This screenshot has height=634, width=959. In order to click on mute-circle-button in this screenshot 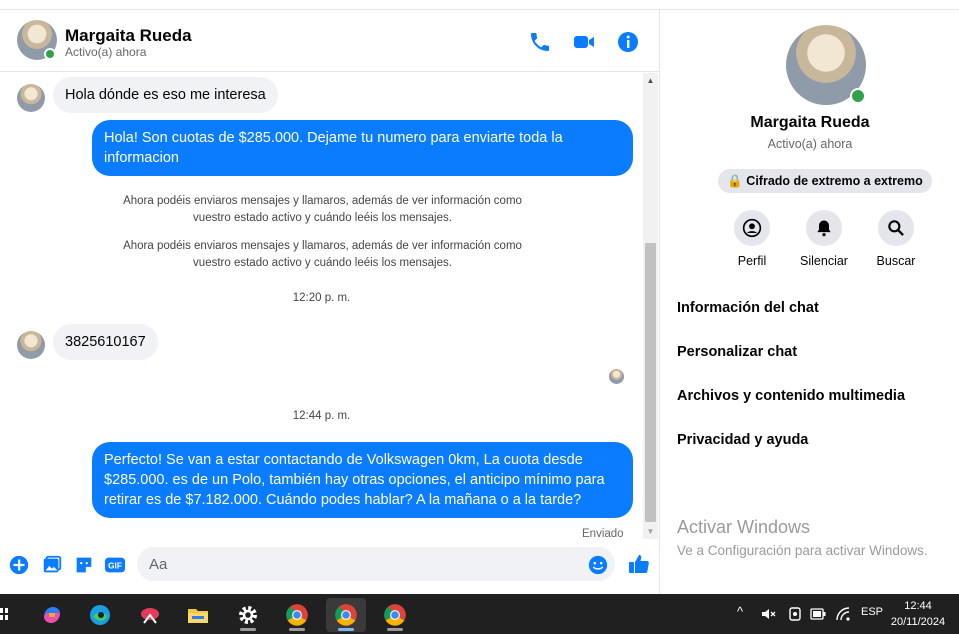, I will do `click(824, 228)`.